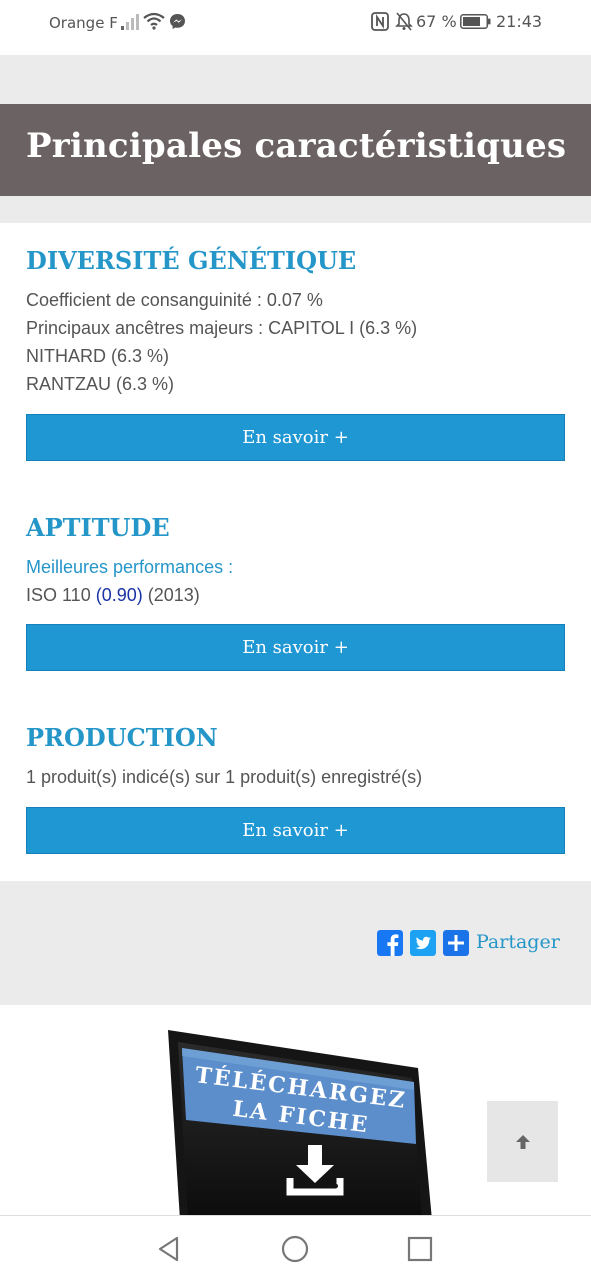  Describe the element at coordinates (420, 1249) in the screenshot. I see `recent-apps-icon` at that location.